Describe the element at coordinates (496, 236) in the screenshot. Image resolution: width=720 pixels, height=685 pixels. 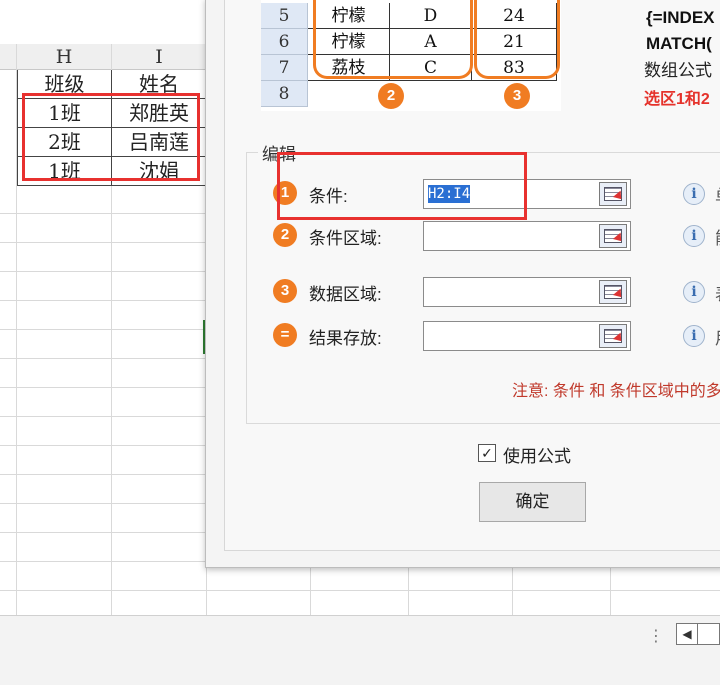
I see `field-condition-range: 2 条件区域: i 能` at that location.